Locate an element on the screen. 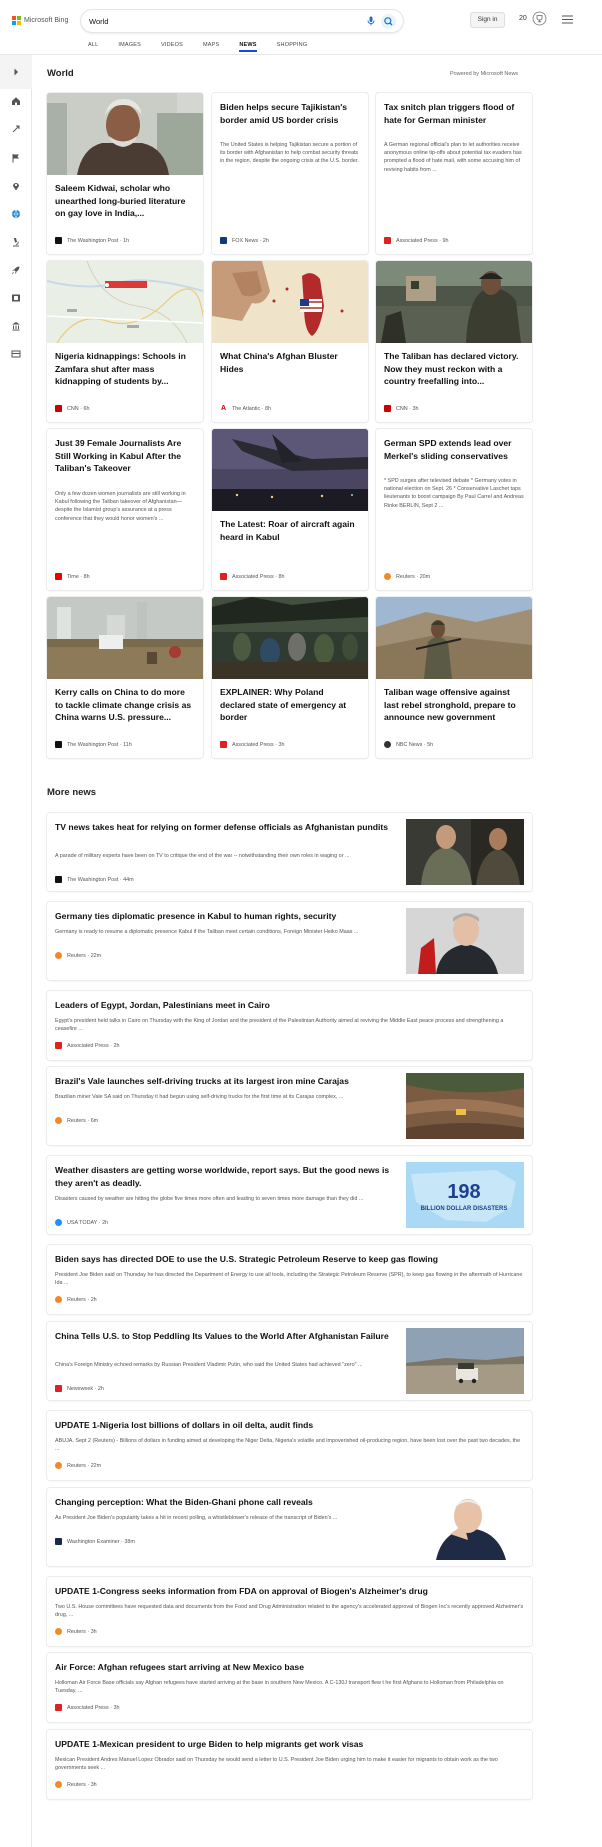 Image resolution: width=602 pixels, height=1847 pixels. microphone-icon is located at coordinates (371, 21).